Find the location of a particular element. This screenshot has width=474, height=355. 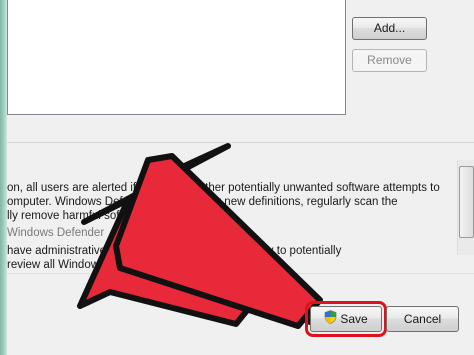

shield-icon is located at coordinates (330, 320).